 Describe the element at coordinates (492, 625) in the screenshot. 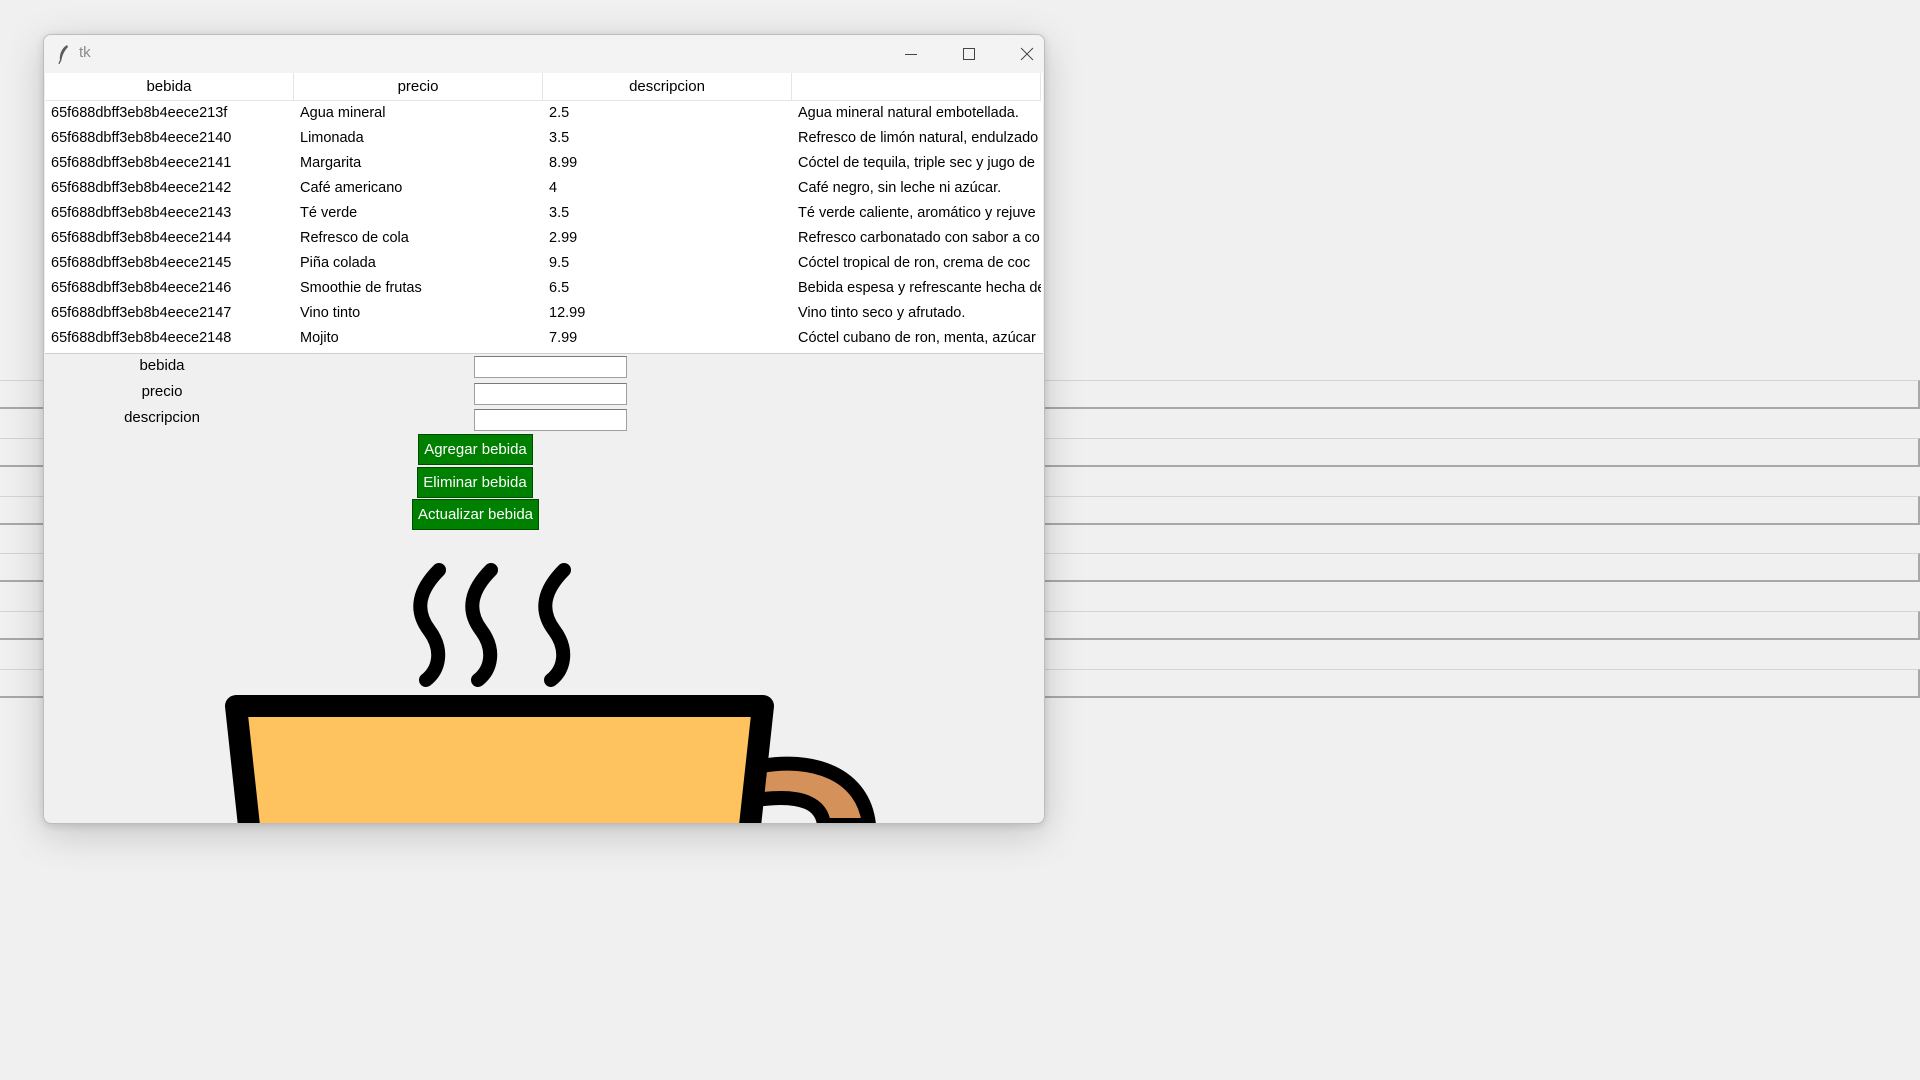

I see `steam-icon` at that location.